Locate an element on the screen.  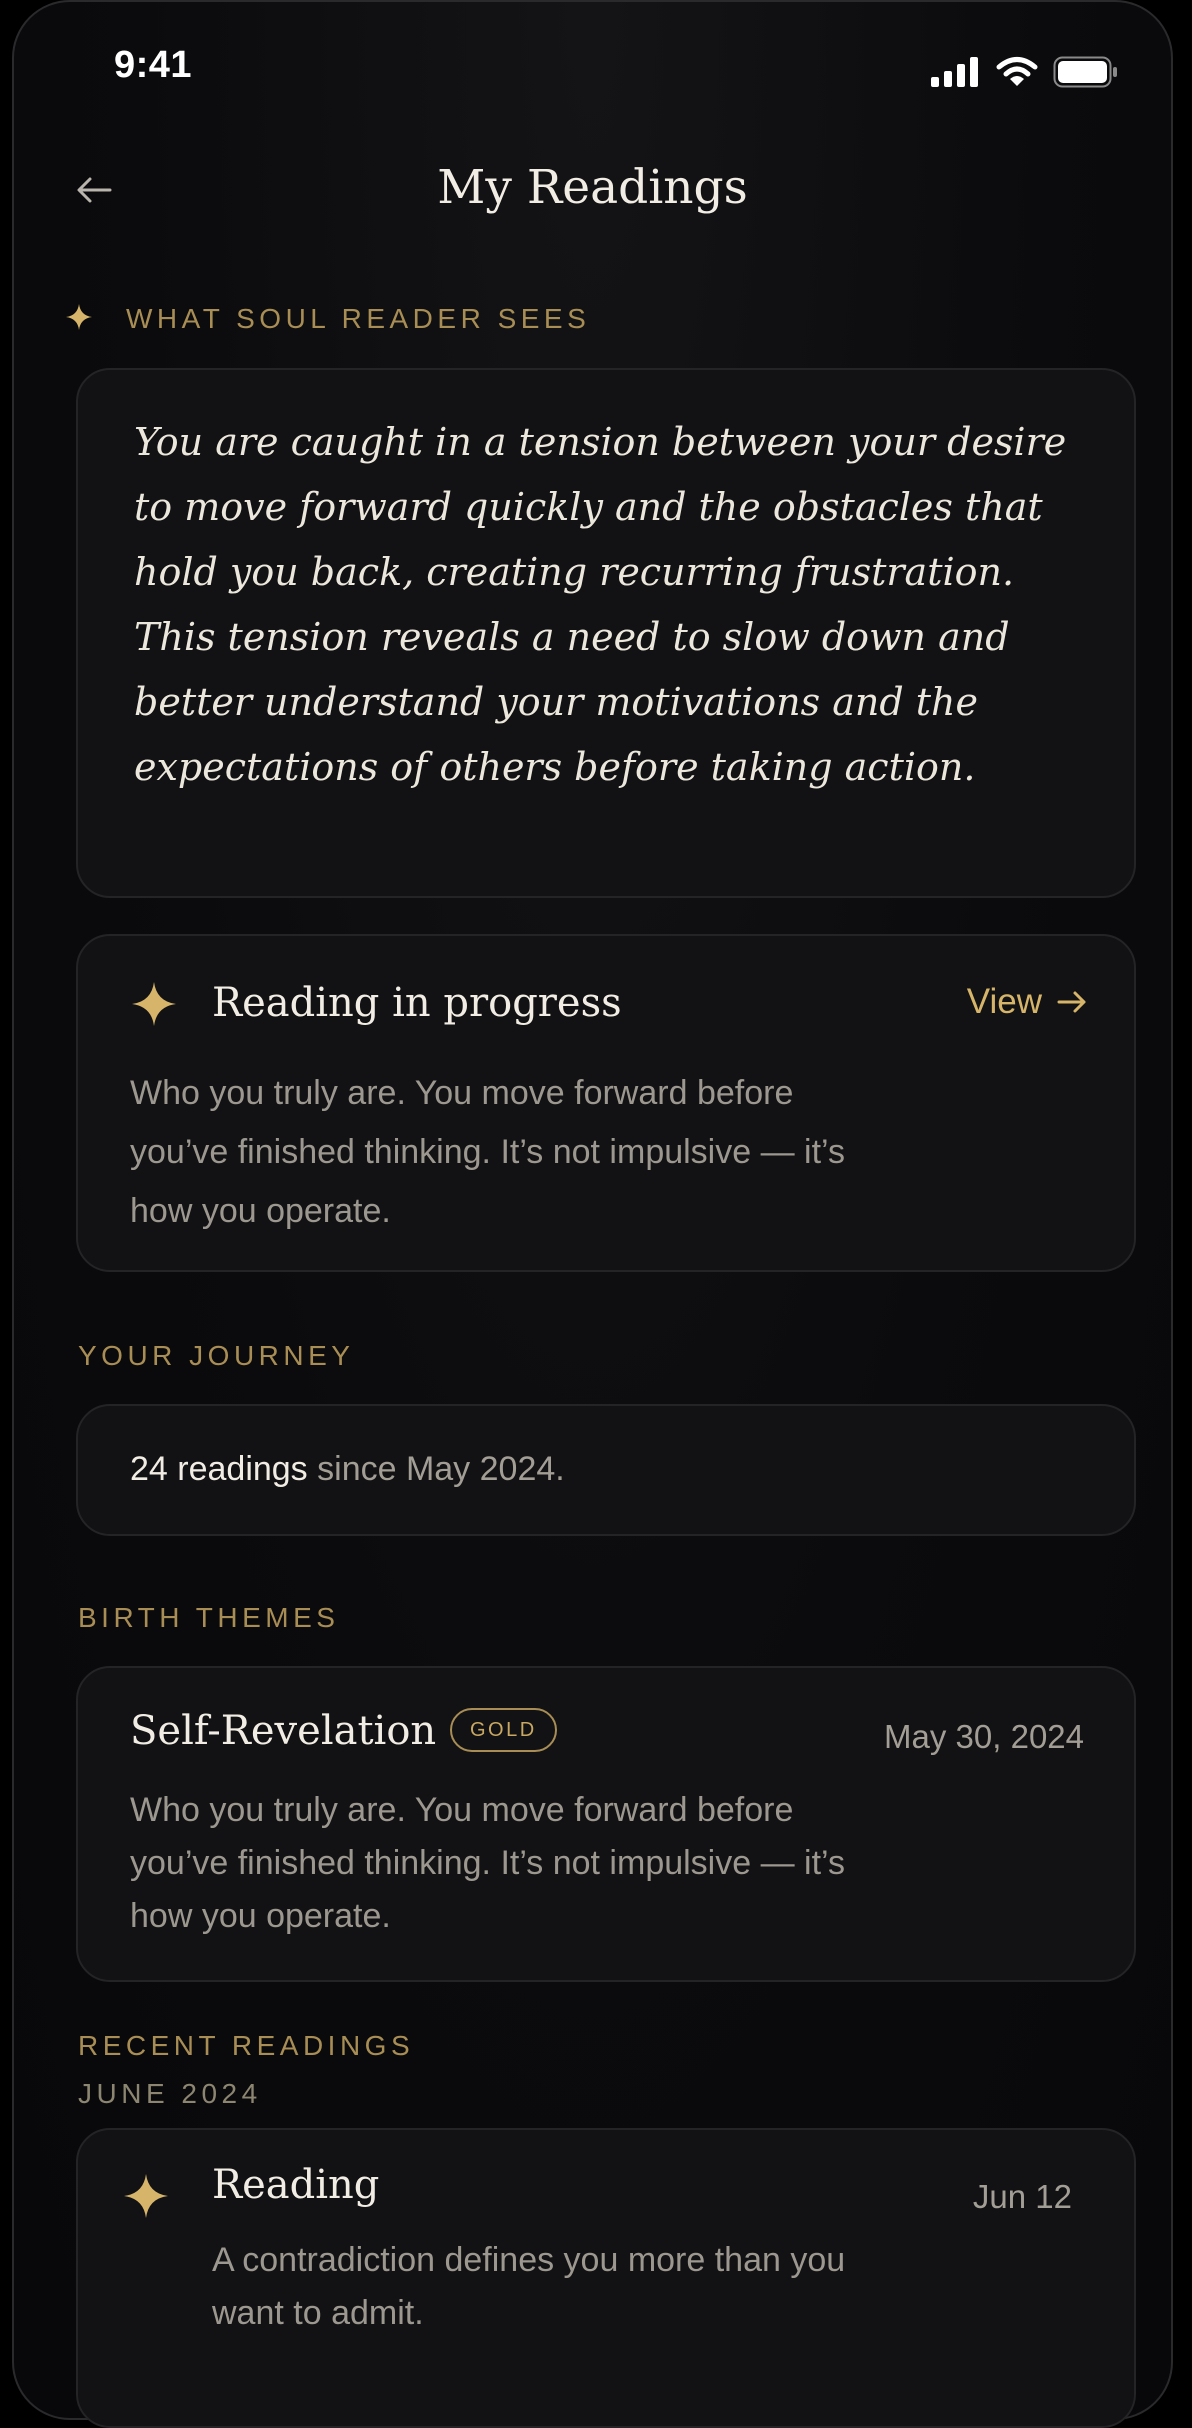
birth-theme-title: Self-Revelation is located at coordinates (283, 1731).